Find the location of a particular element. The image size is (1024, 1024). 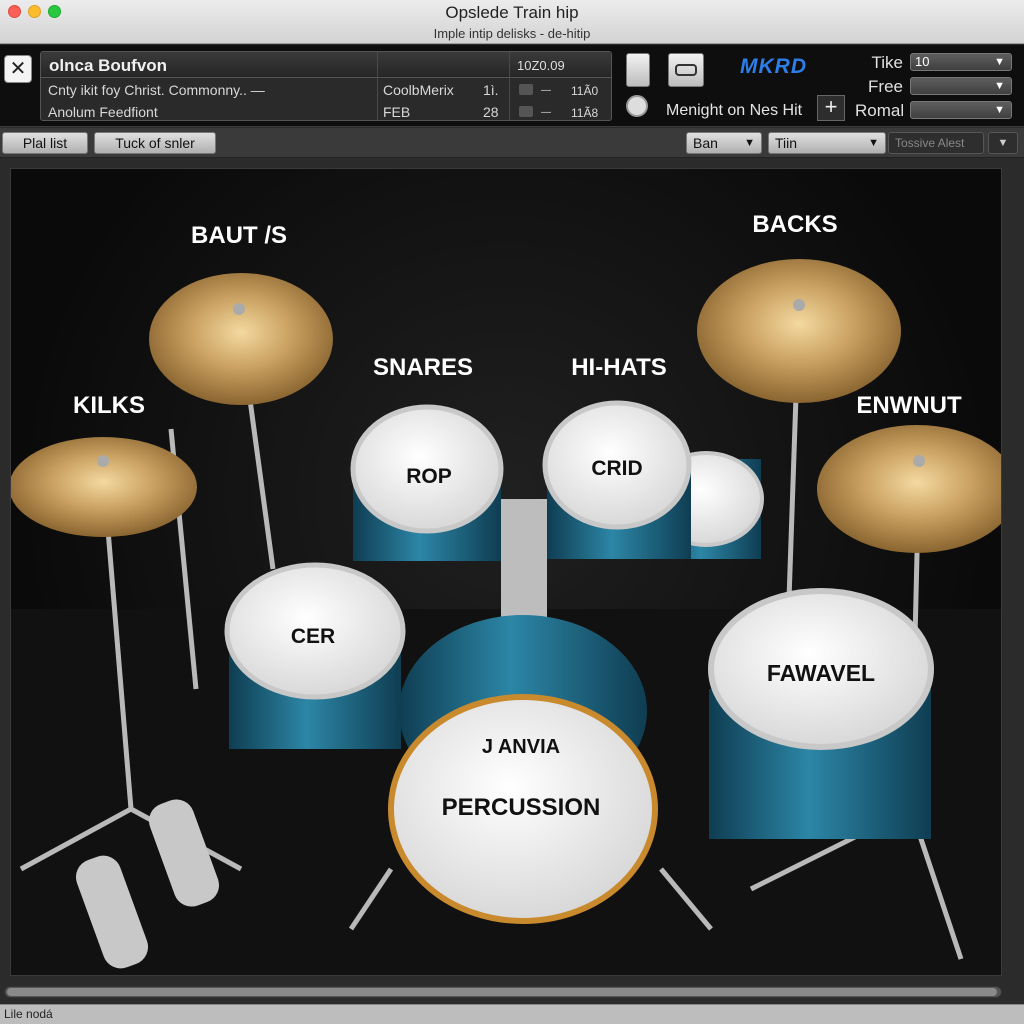

drum-label-crid: CRID is located at coordinates (616, 468).